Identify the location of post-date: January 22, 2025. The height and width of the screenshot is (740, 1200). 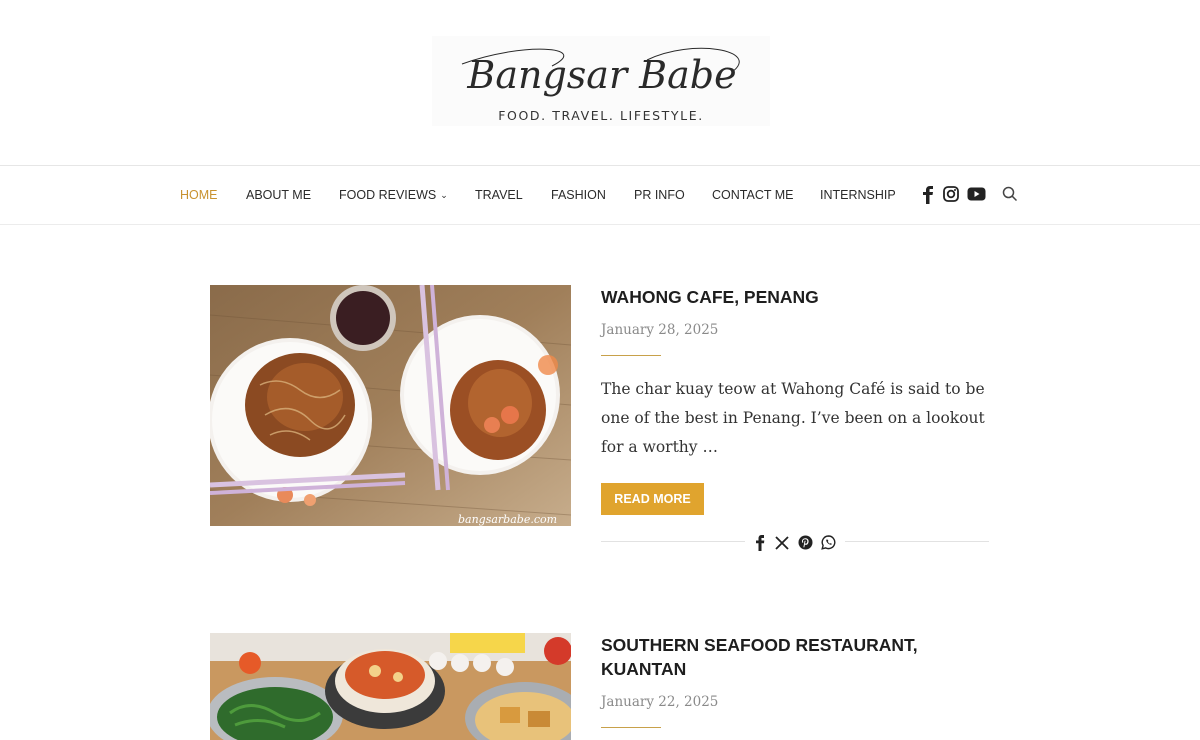
(660, 702).